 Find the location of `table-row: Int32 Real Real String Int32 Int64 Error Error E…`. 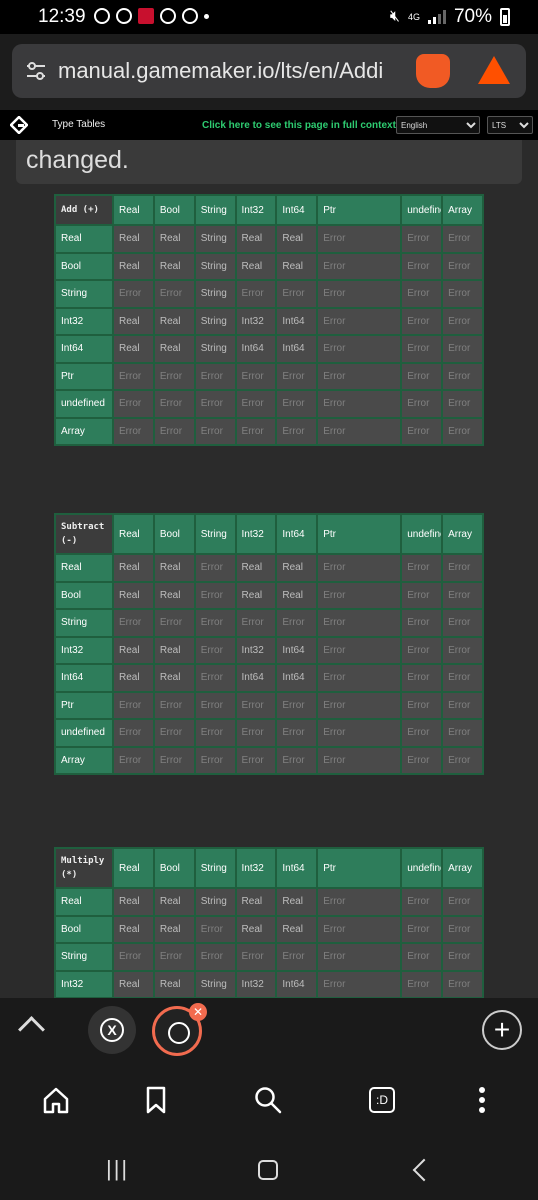

table-row: Int32 Real Real String Int32 Int64 Error Error E… is located at coordinates (269, 321).